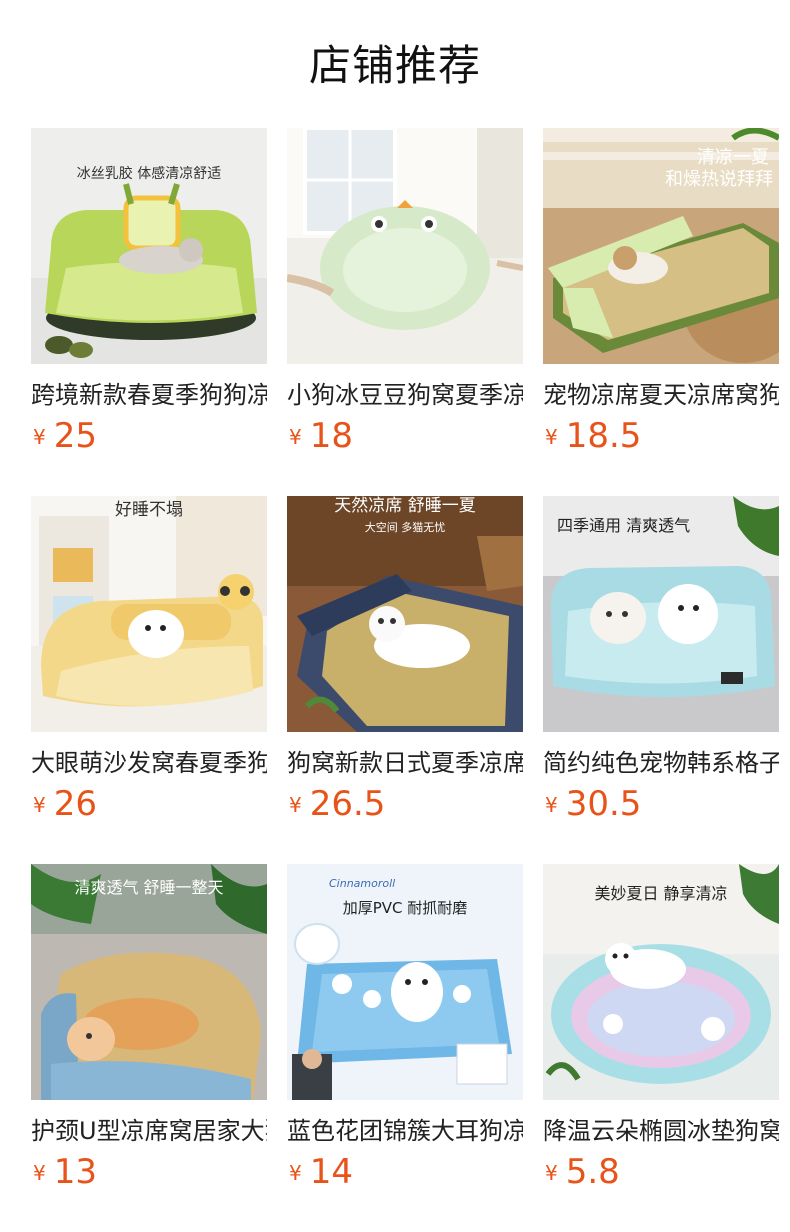 This screenshot has height=1232, width=790. I want to click on image-caption: 天然凉席 舒睡一夏, so click(405, 506).